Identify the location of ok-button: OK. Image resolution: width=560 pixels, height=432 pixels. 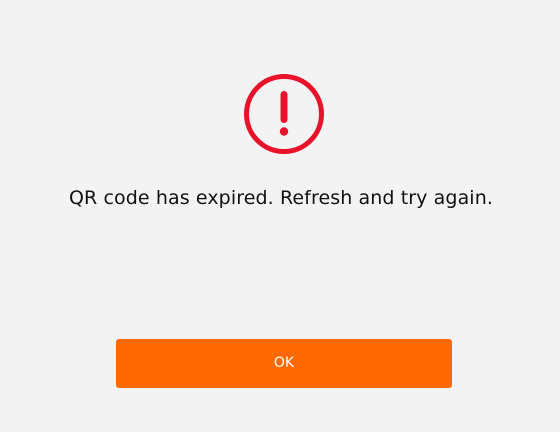
(284, 363).